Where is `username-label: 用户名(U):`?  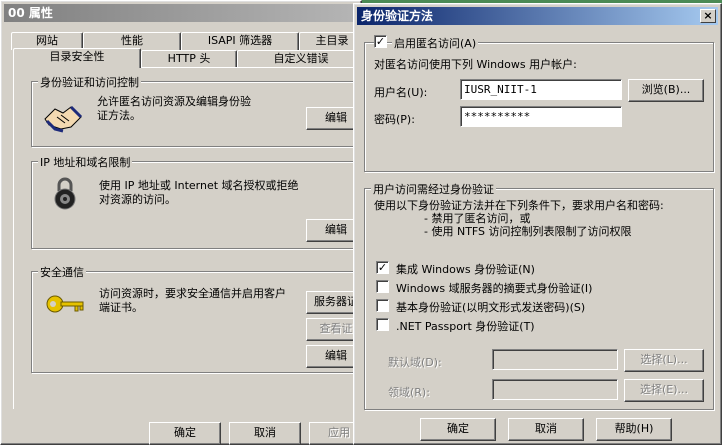
username-label: 用户名(U): is located at coordinates (401, 92).